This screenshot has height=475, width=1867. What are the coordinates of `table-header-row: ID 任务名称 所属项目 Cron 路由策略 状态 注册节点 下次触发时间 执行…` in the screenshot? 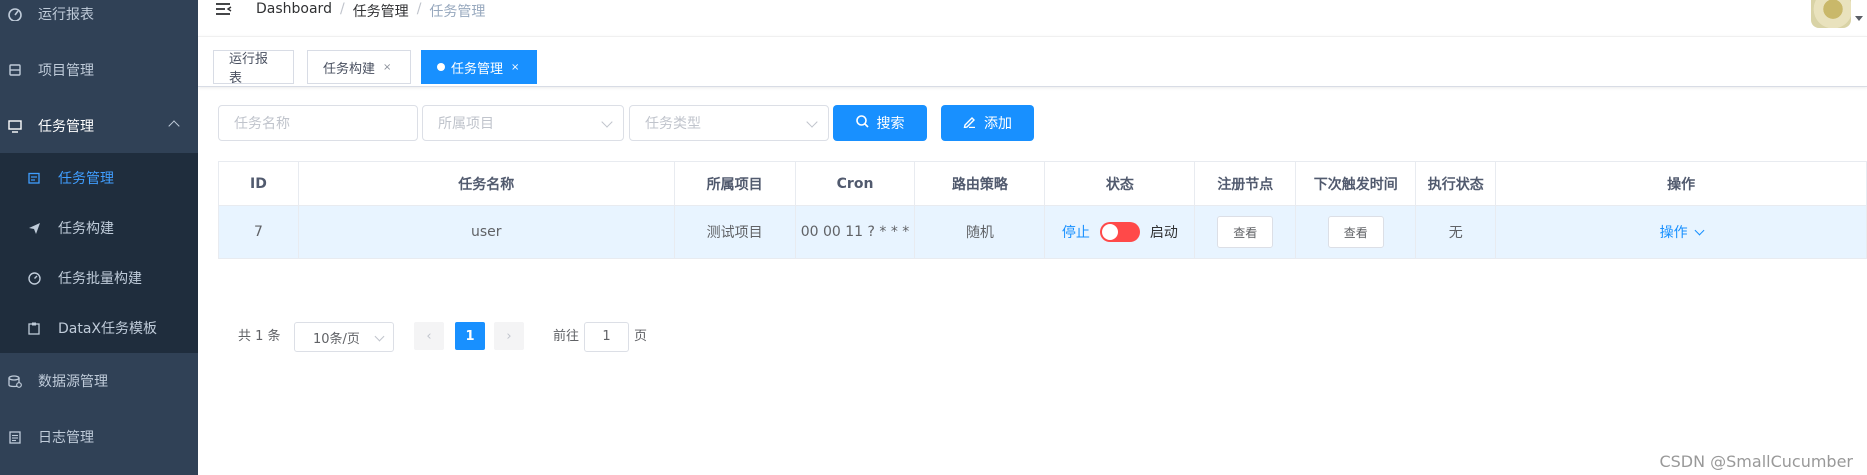 It's located at (1042, 183).